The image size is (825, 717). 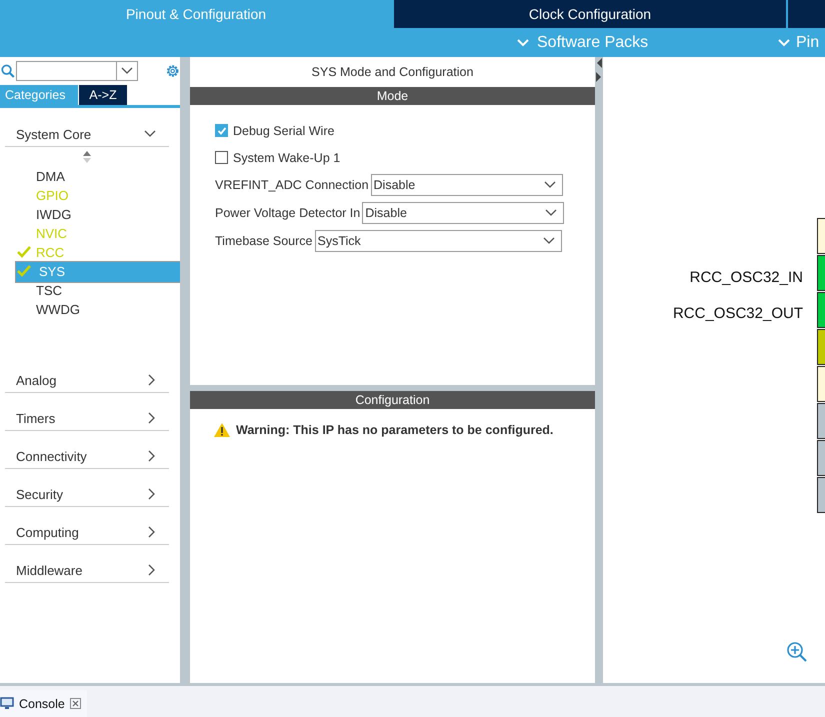 I want to click on view-tab: A->Z, so click(x=103, y=95).